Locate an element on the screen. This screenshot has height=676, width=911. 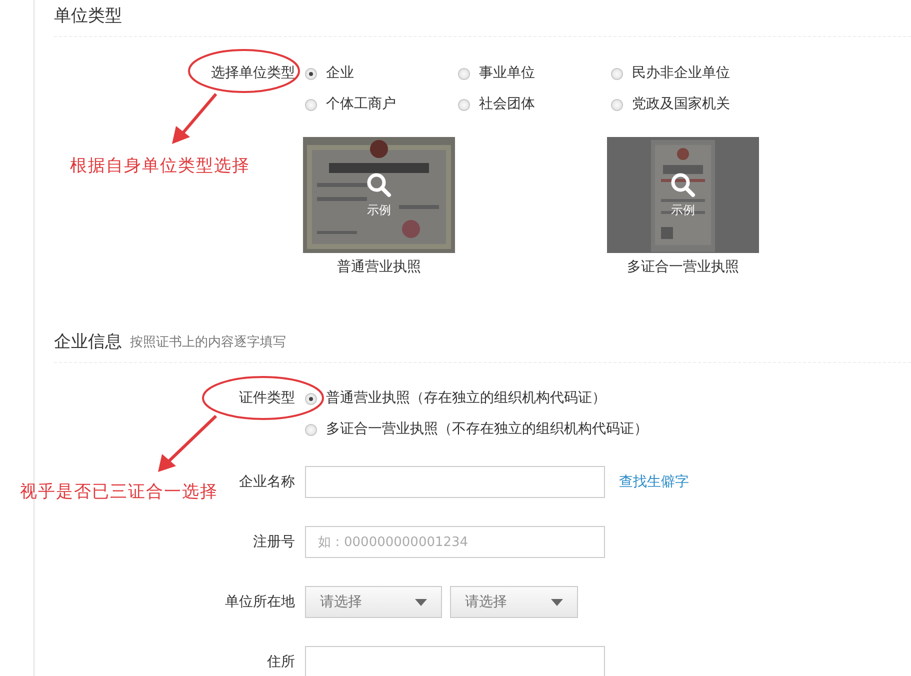
radio-label: 多证合一营业执照（不存在独立的组织机构代码证） is located at coordinates (487, 429).